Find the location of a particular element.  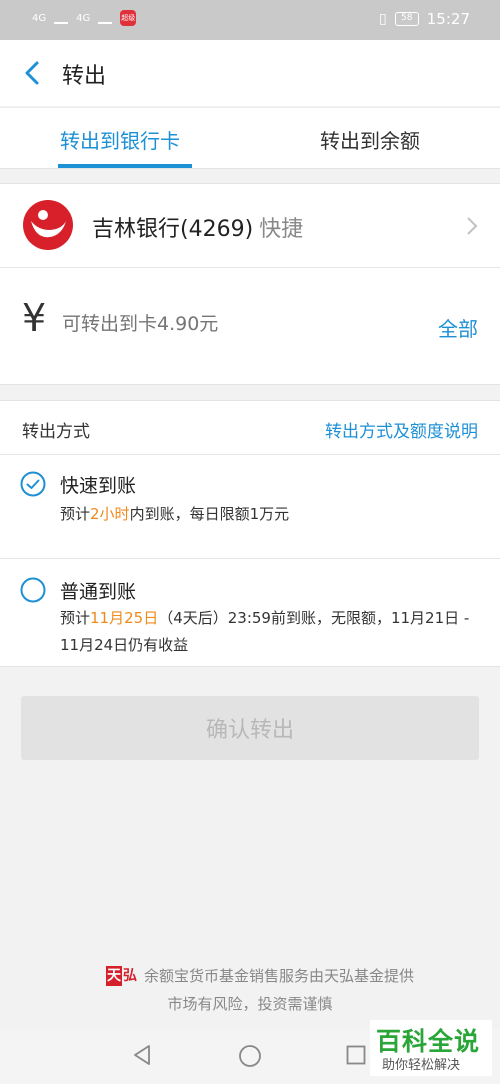

desc-suffix: 内到账，每日限额1万元 is located at coordinates (209, 514).